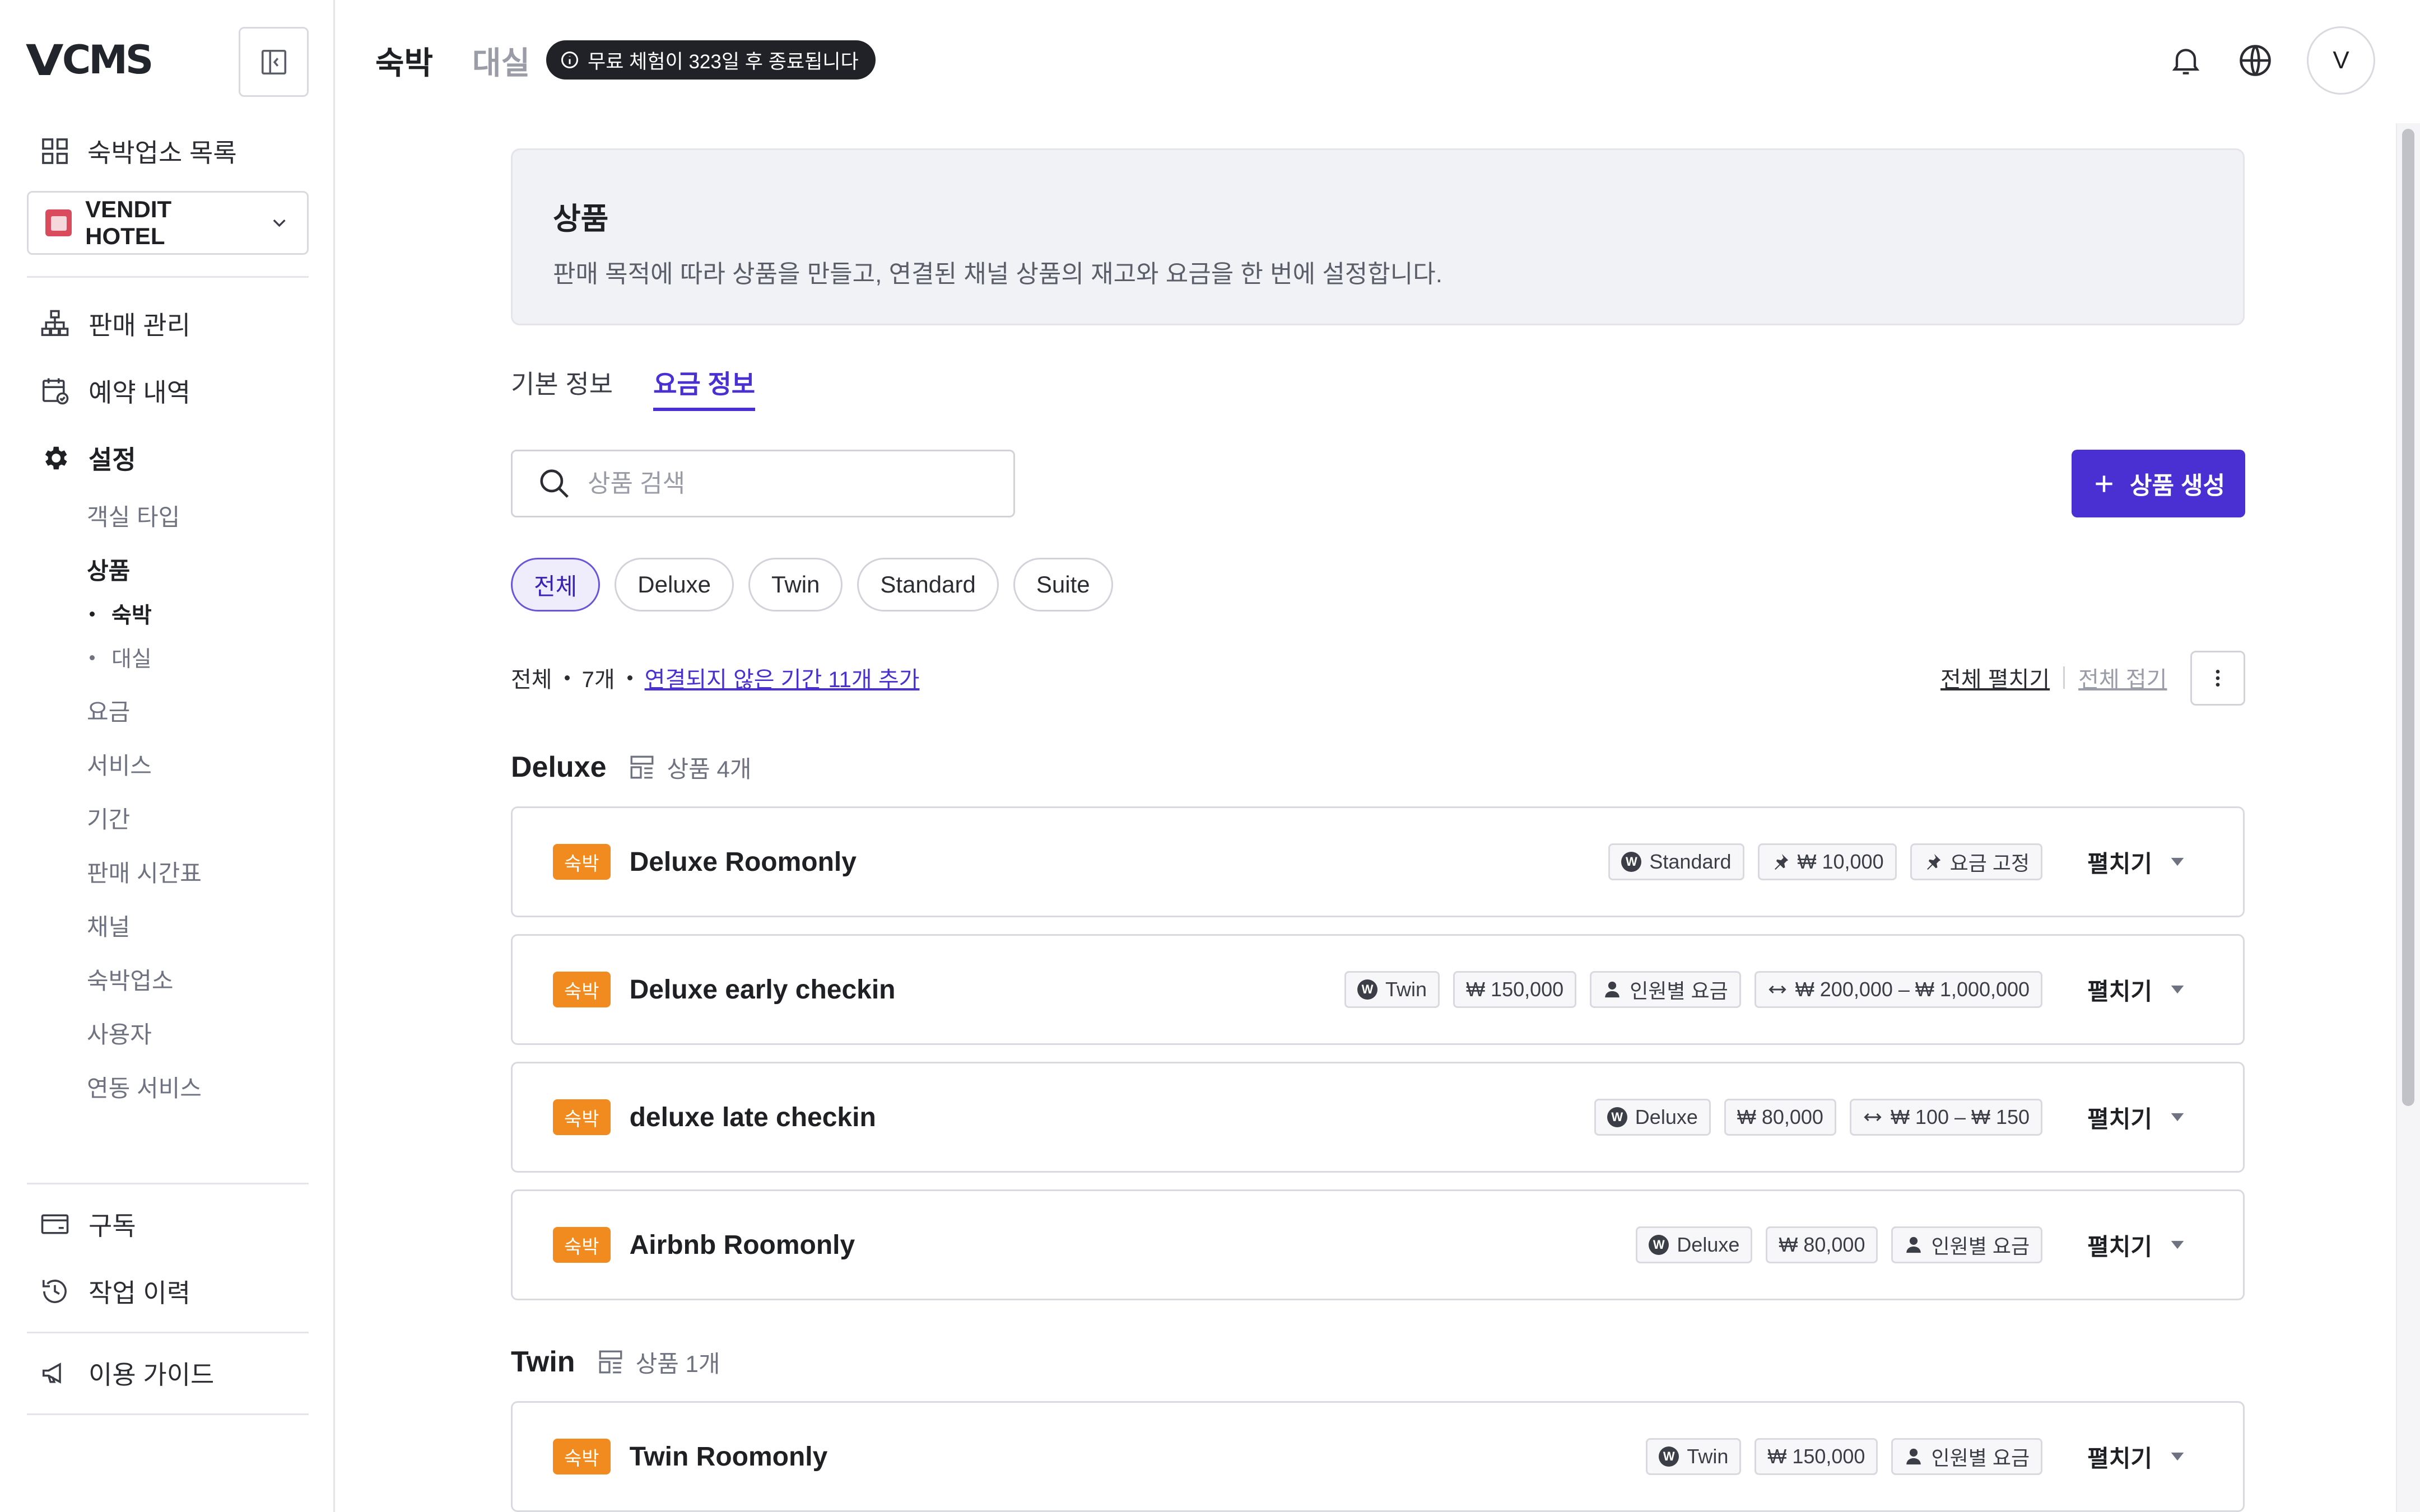 The width and height of the screenshot is (2420, 1512). I want to click on product-sub-stay-label: 숙박, so click(131, 616).